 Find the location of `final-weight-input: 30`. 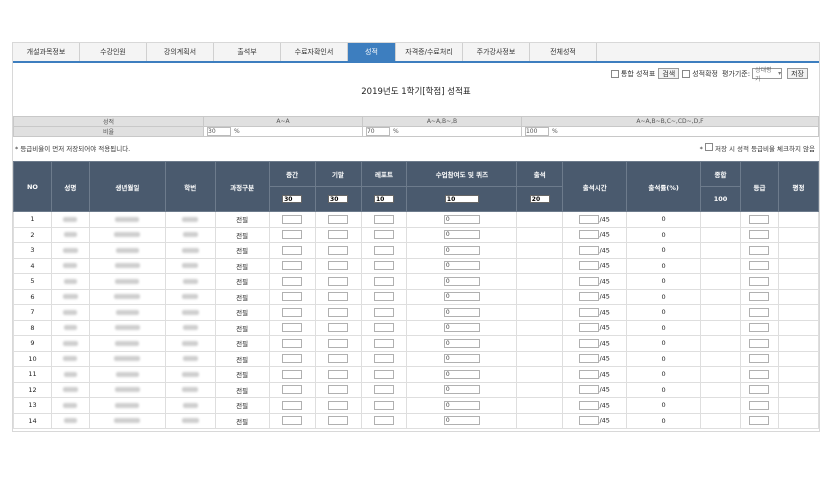

final-weight-input: 30 is located at coordinates (338, 199).